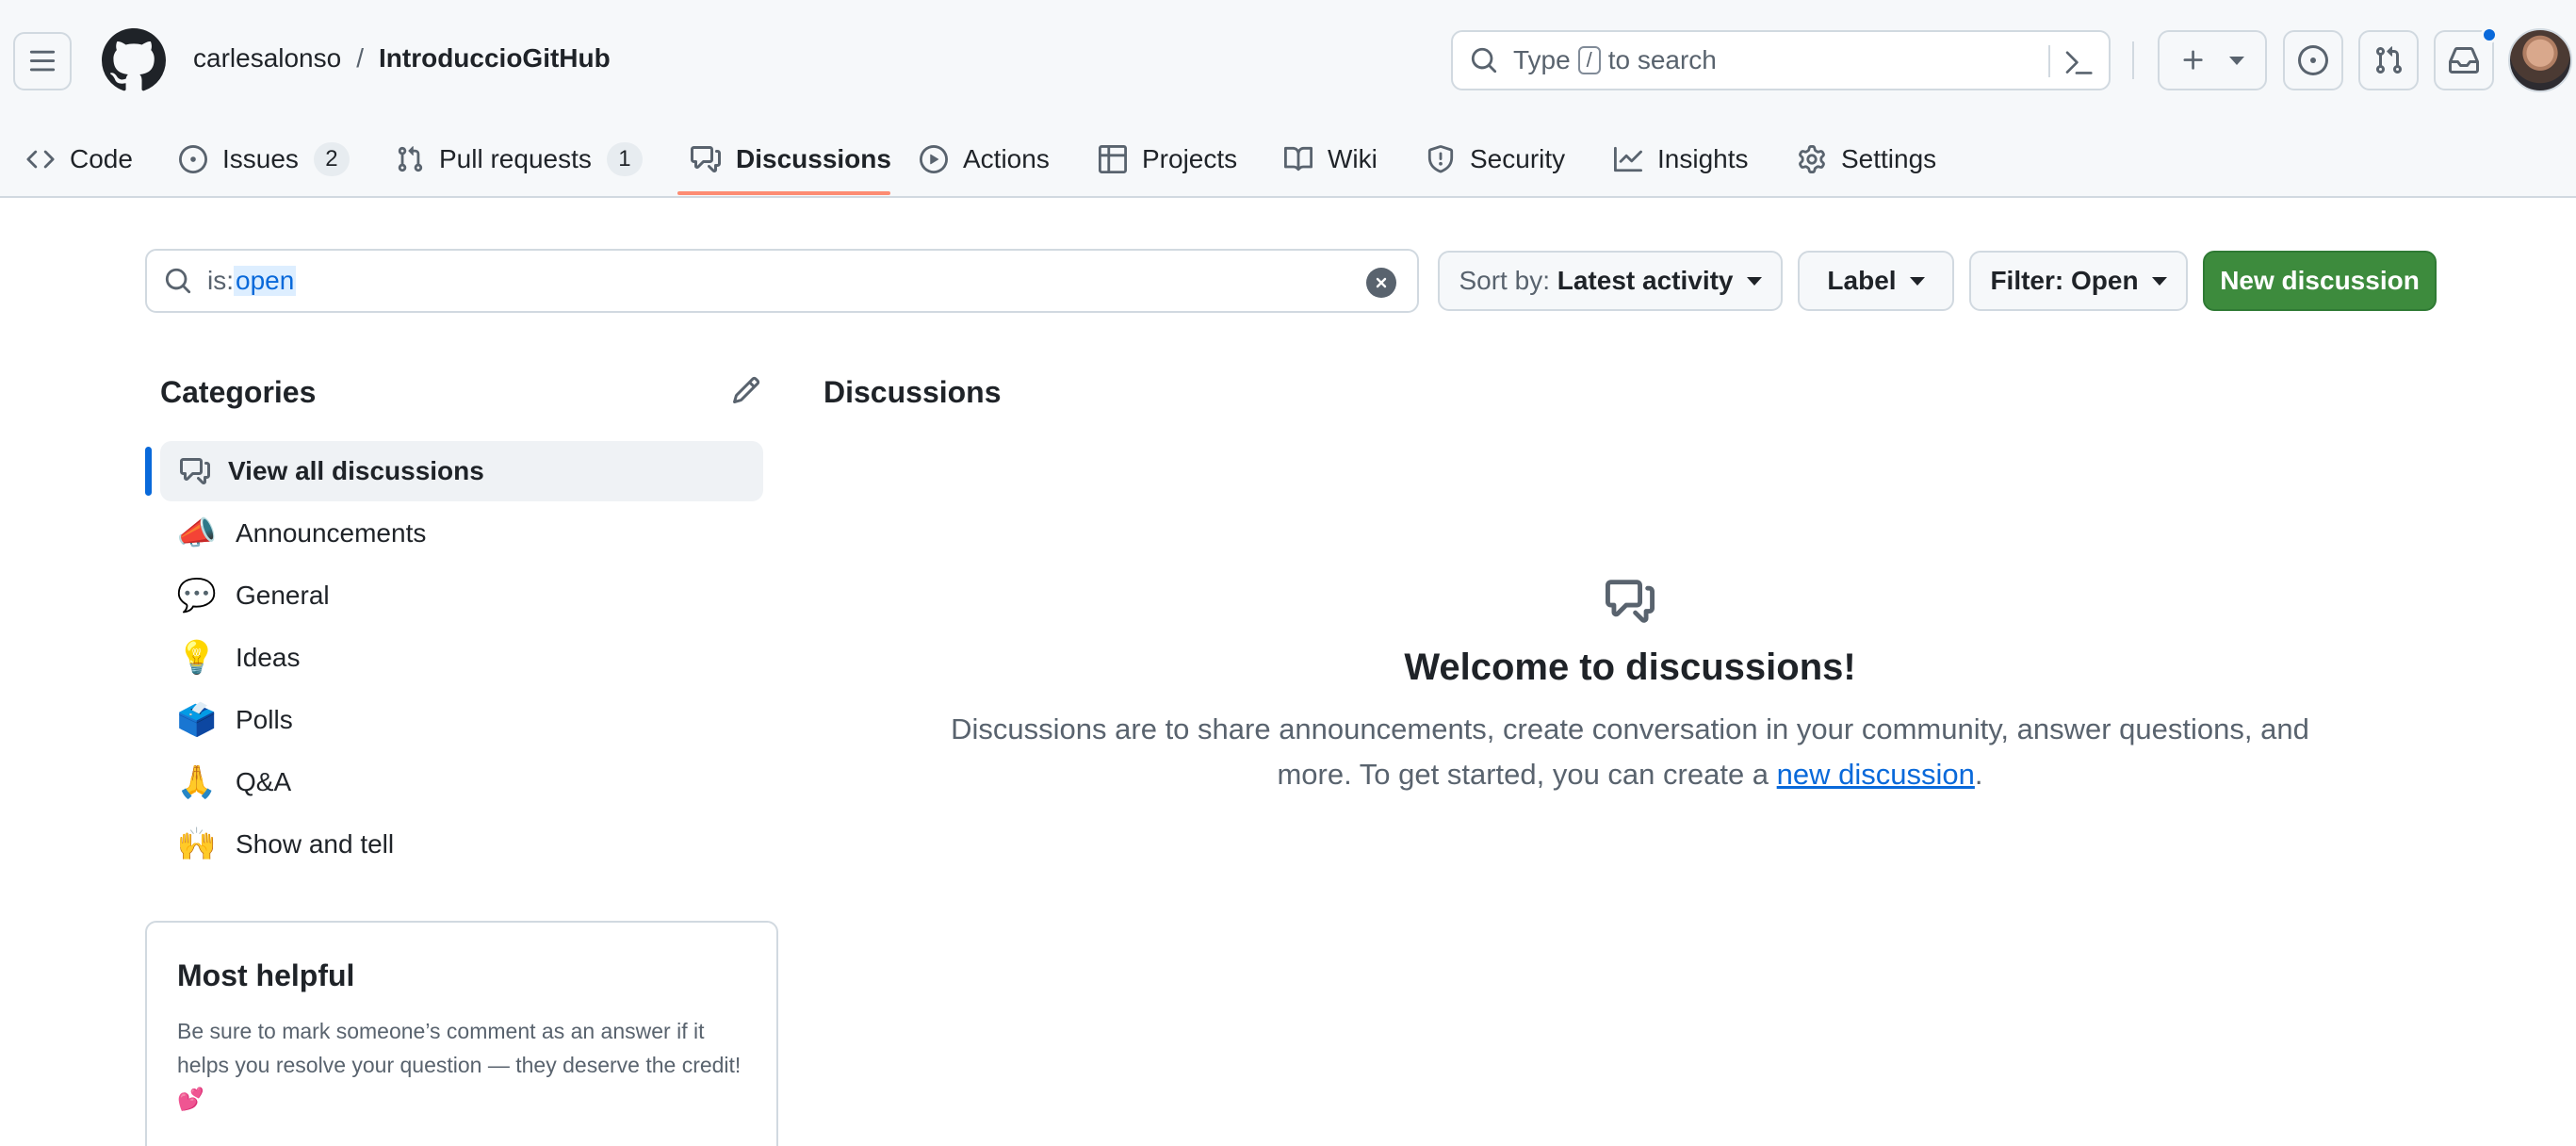  I want to click on hamburger-icon, so click(42, 61).